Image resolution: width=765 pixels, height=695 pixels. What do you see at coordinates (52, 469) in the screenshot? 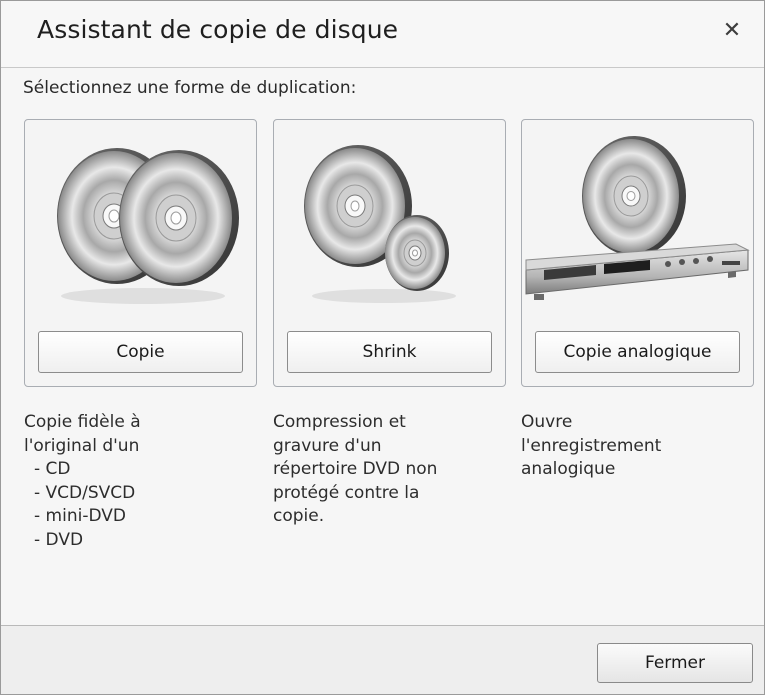
I see `sub-item-cd: - CD` at bounding box center [52, 469].